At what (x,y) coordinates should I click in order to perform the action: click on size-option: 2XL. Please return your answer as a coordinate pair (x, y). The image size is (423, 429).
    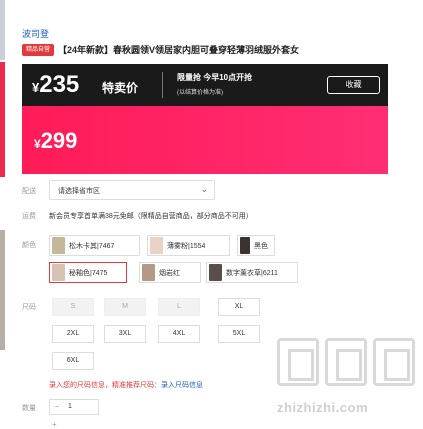
    Looking at the image, I should click on (73, 334).